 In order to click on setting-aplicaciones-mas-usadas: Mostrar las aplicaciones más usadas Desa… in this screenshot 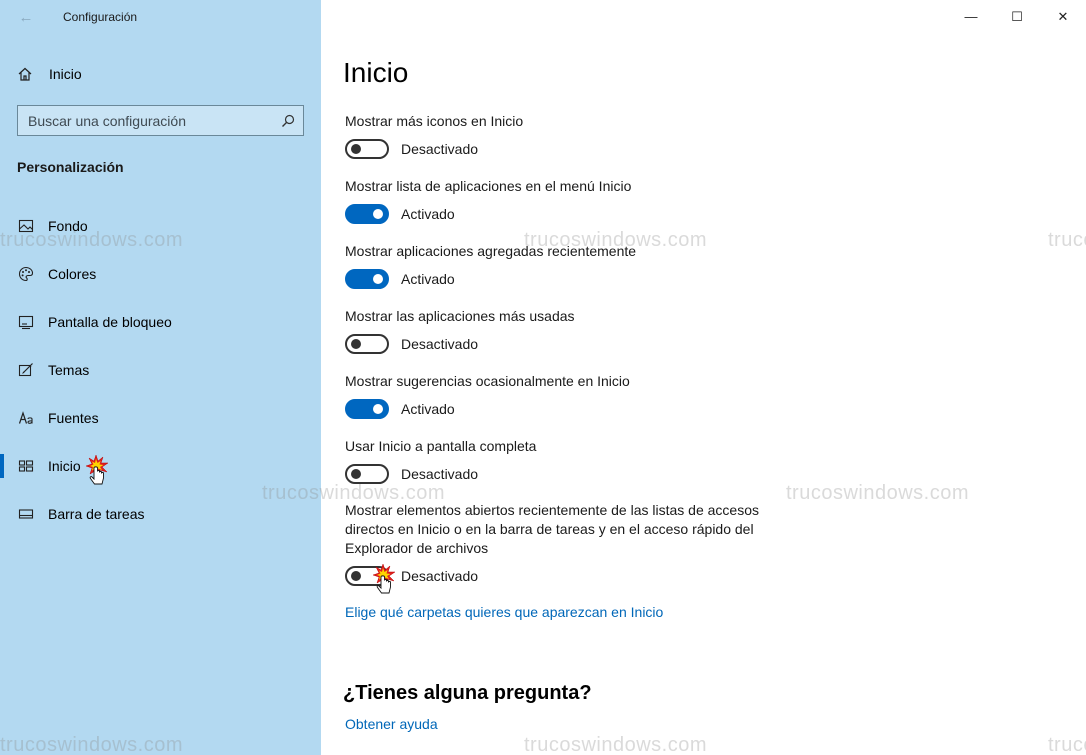, I will do `click(555, 330)`.